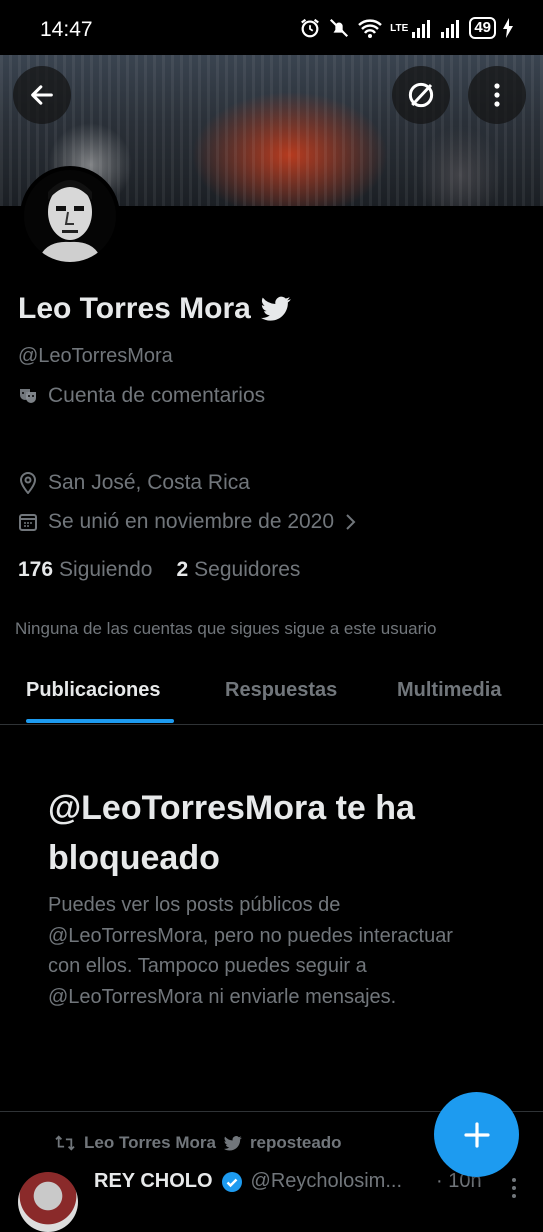  What do you see at coordinates (159, 570) in the screenshot?
I see `follow-counts: 176 Siguiendo 2 Seguidores` at bounding box center [159, 570].